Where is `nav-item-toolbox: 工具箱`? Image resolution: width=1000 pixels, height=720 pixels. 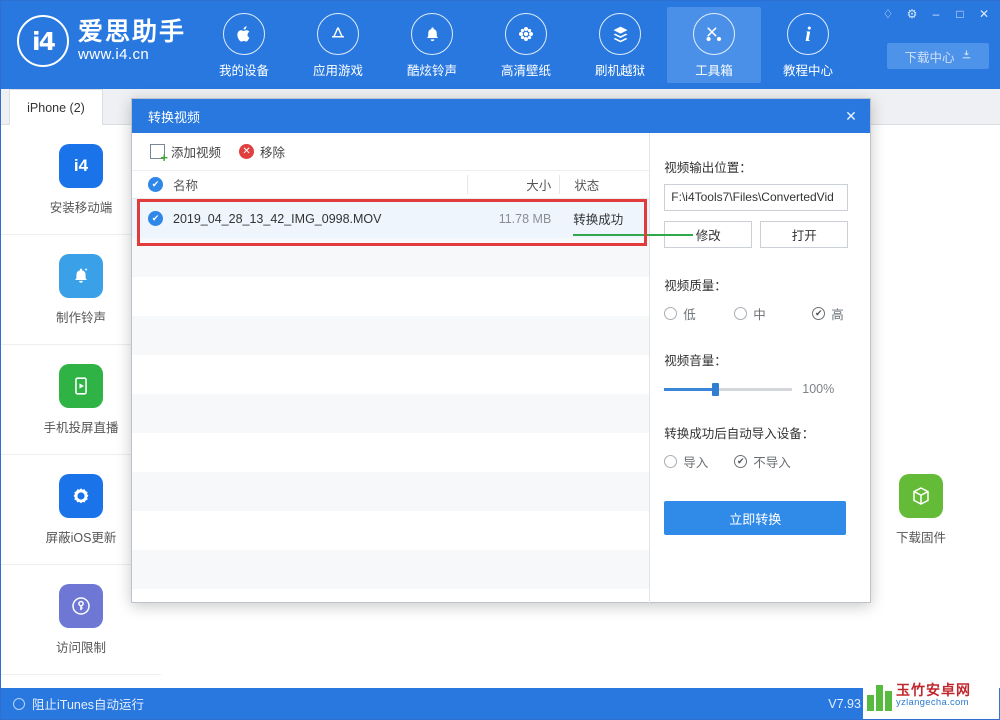
nav-item-toolbox: 工具箱 is located at coordinates (714, 45).